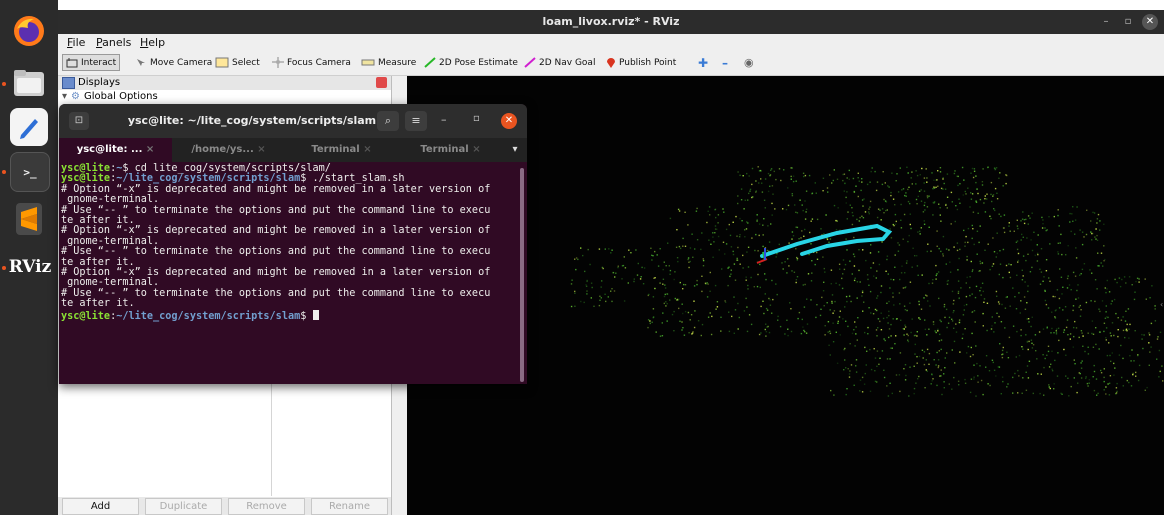  I want to click on sublime-text-icon, so click(29, 219).